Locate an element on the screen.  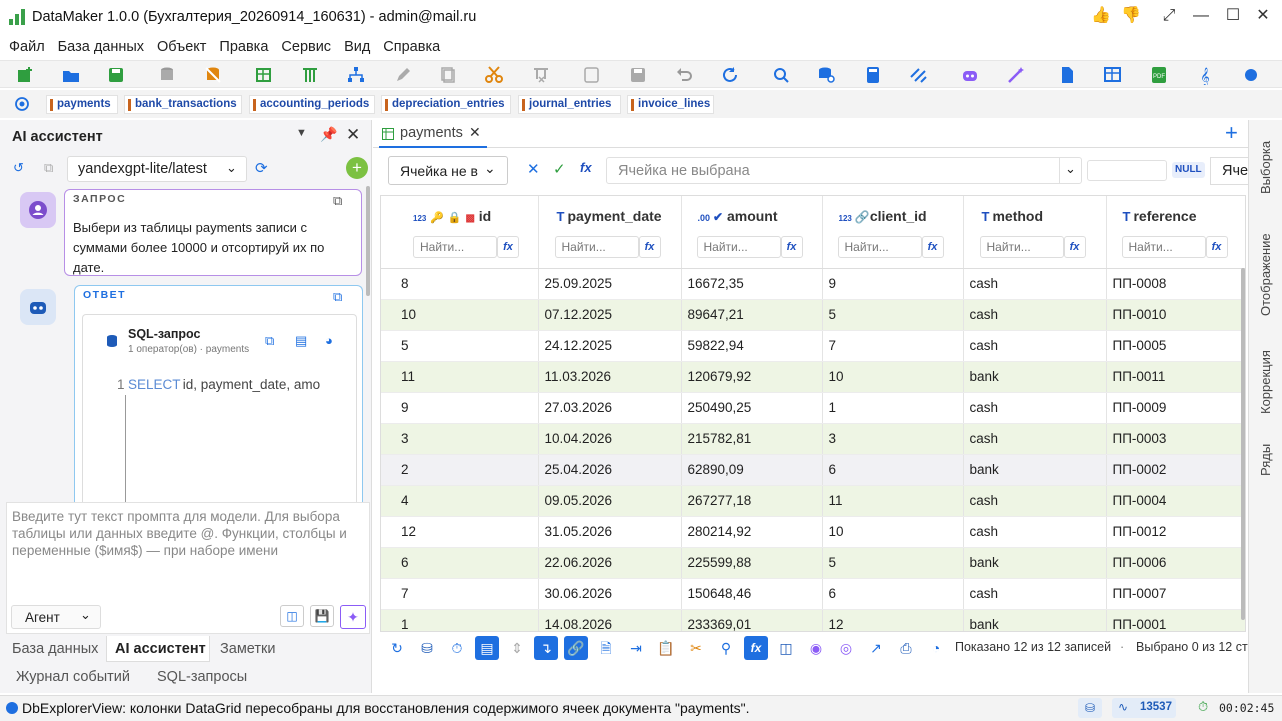
cell-reference: ПП-0010 is located at coordinates (1175, 315).